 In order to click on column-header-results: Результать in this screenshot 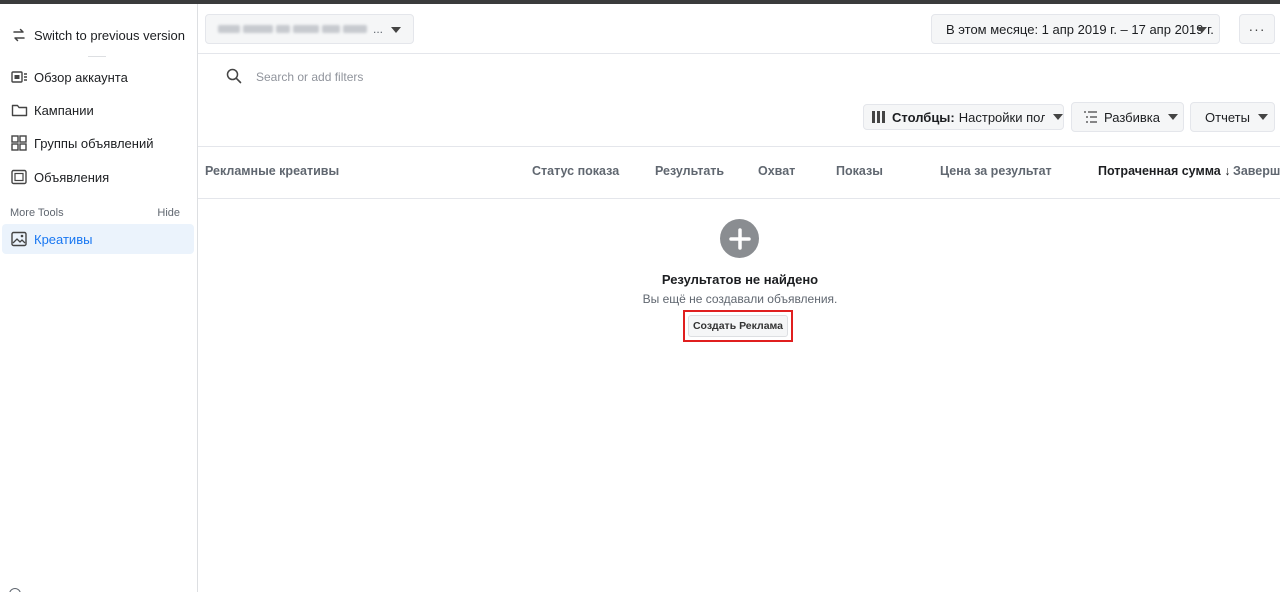, I will do `click(689, 171)`.